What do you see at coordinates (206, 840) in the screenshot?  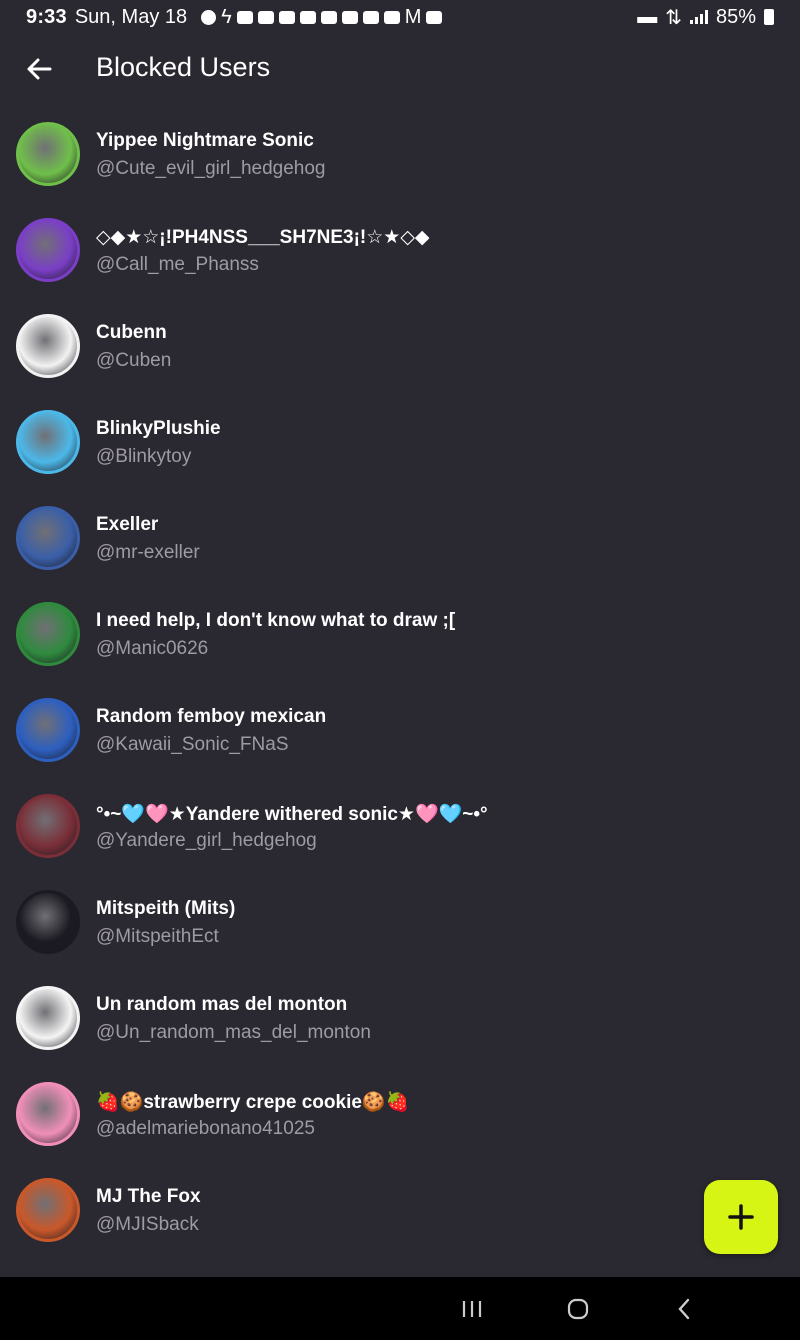 I see `user-handle: @Yandere_girl_hedgehog` at bounding box center [206, 840].